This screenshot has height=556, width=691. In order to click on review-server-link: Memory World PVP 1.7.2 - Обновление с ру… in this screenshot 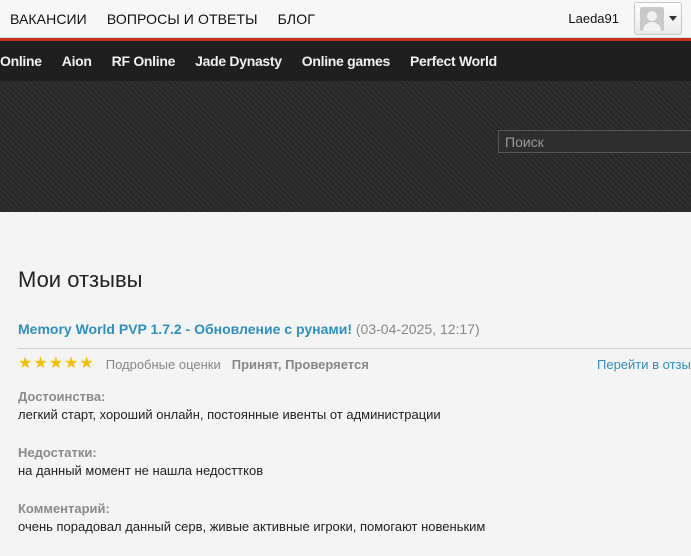, I will do `click(185, 329)`.